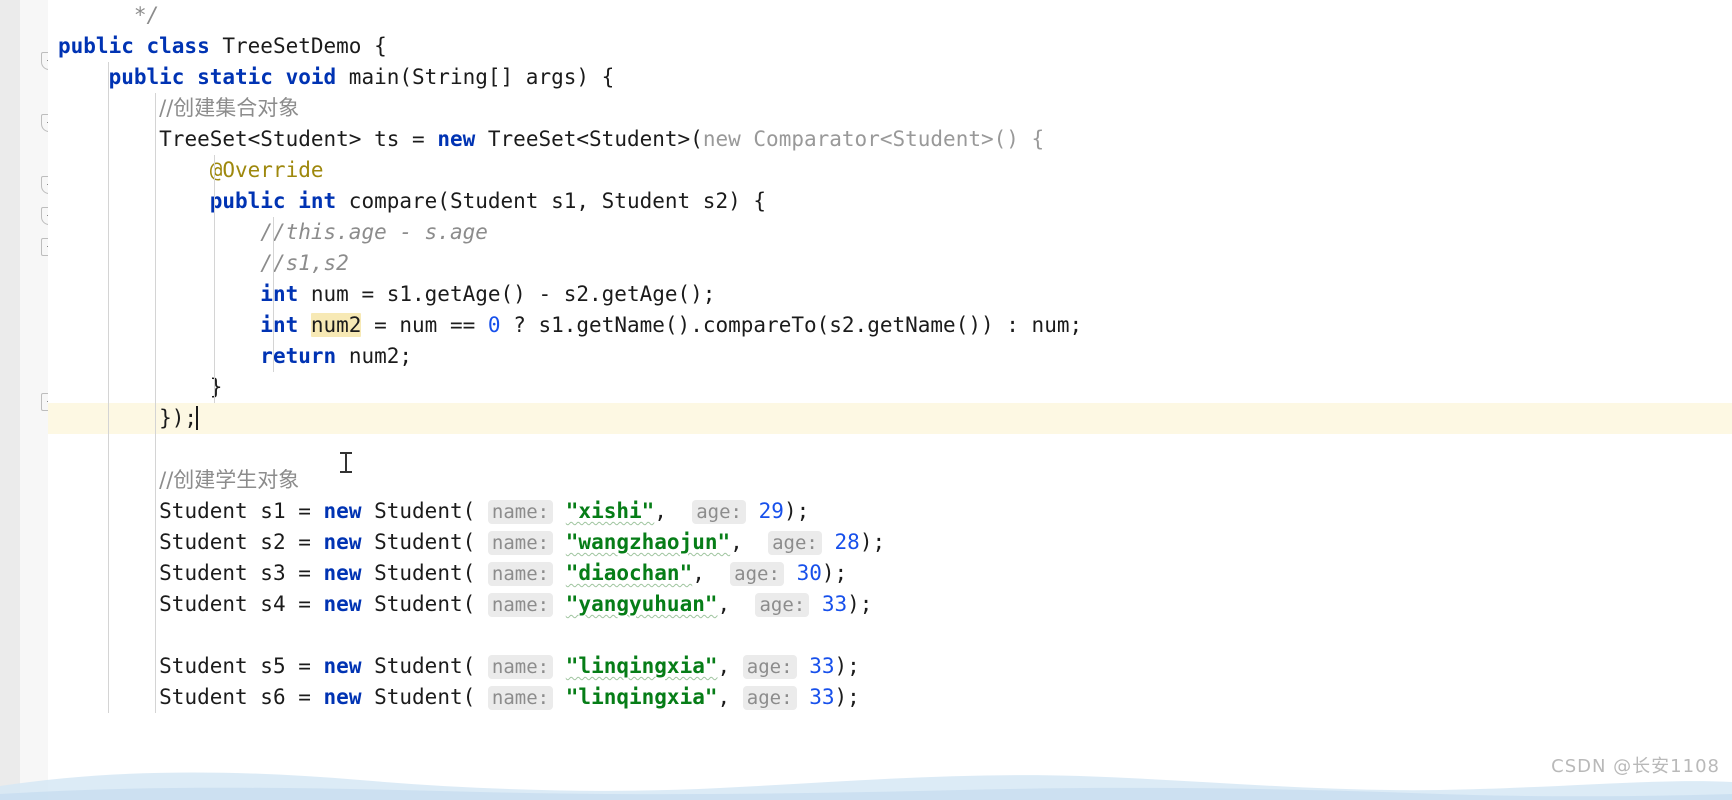  I want to click on code-token: @Override, so click(266, 170).